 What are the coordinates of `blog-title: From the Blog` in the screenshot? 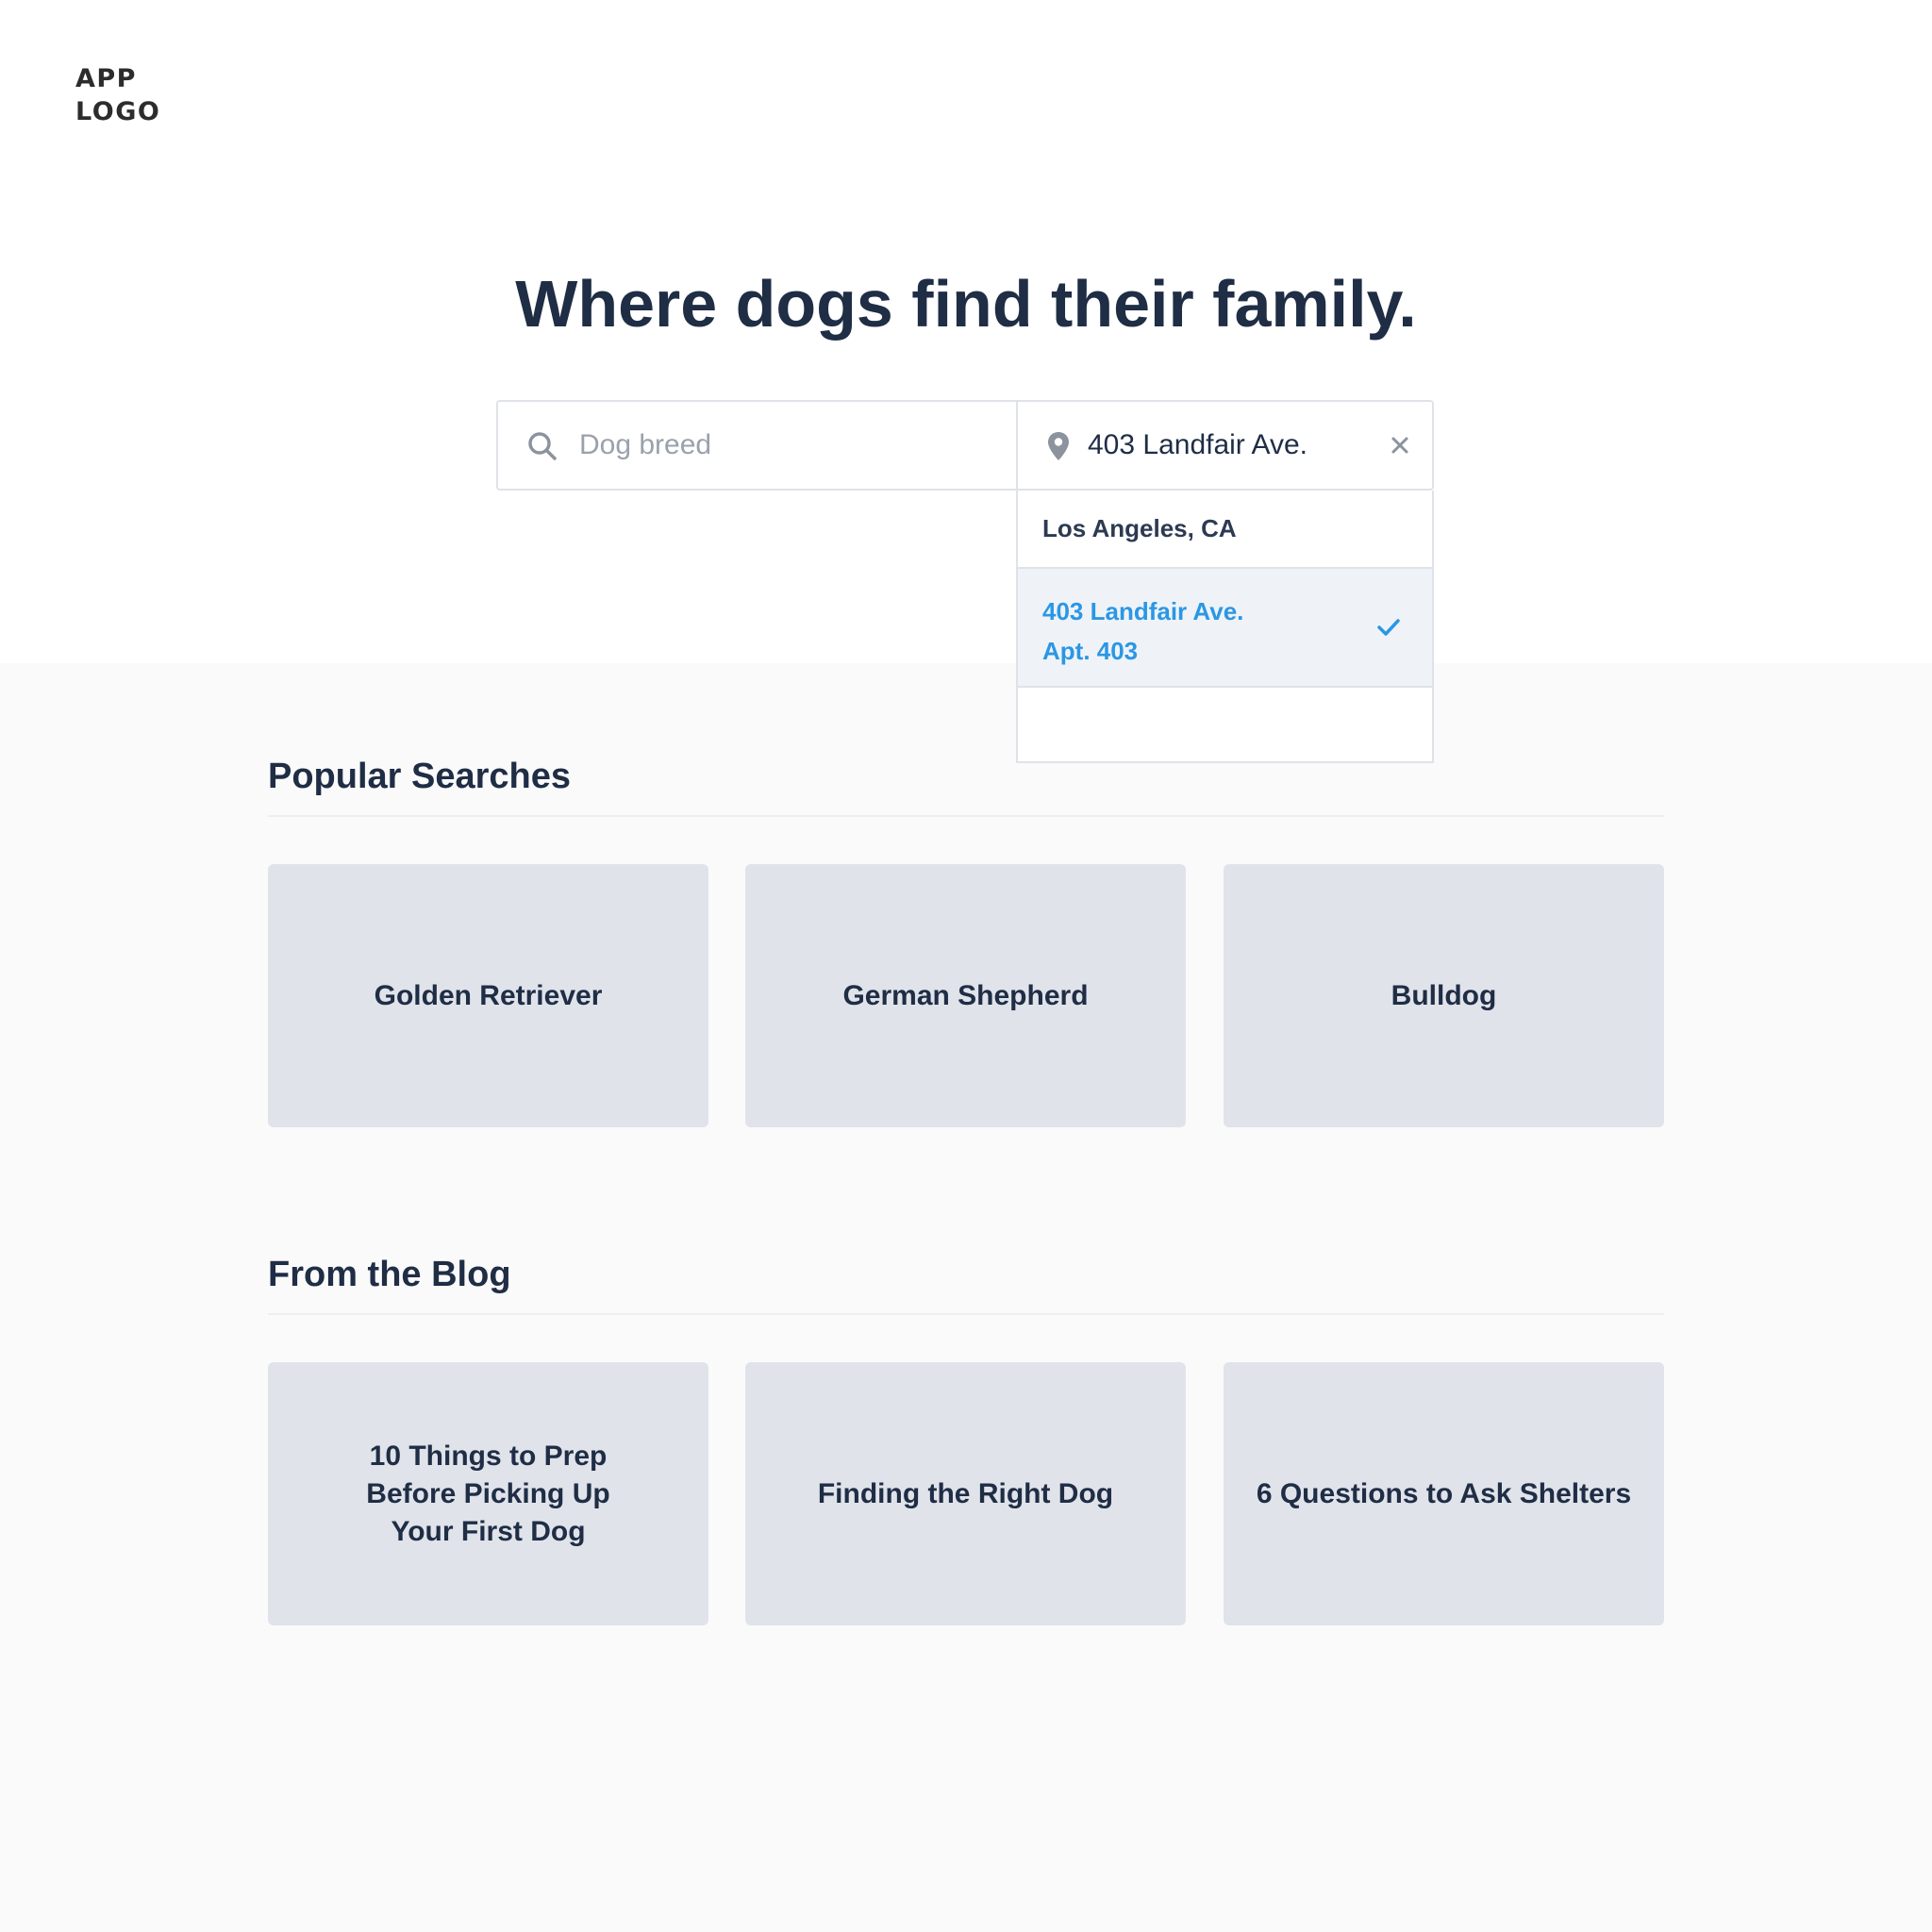 It's located at (390, 1275).